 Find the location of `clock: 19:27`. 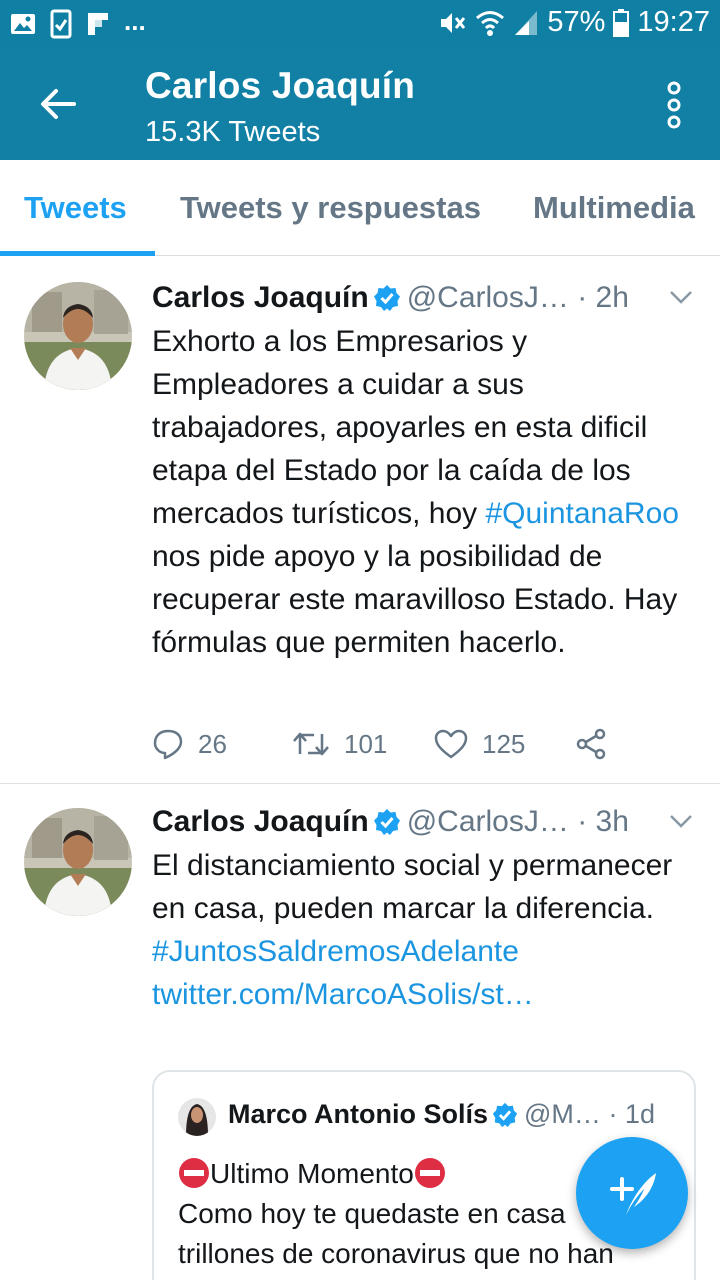

clock: 19:27 is located at coordinates (673, 22).